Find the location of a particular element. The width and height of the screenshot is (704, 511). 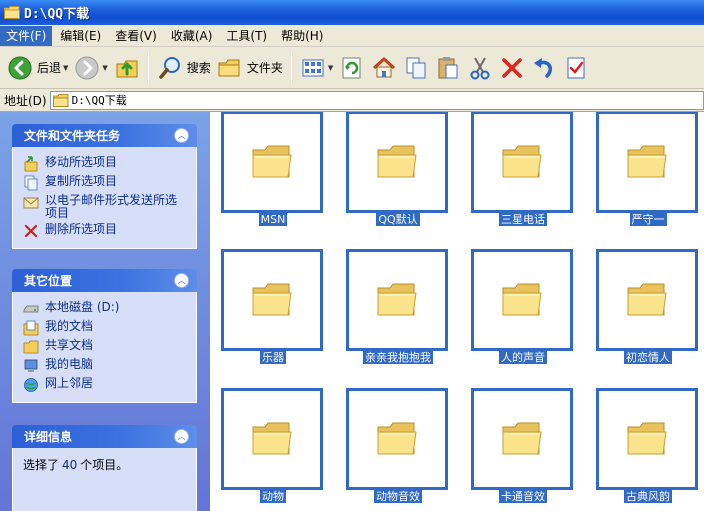

folder-item: 初恋情人 is located at coordinates (648, 306).